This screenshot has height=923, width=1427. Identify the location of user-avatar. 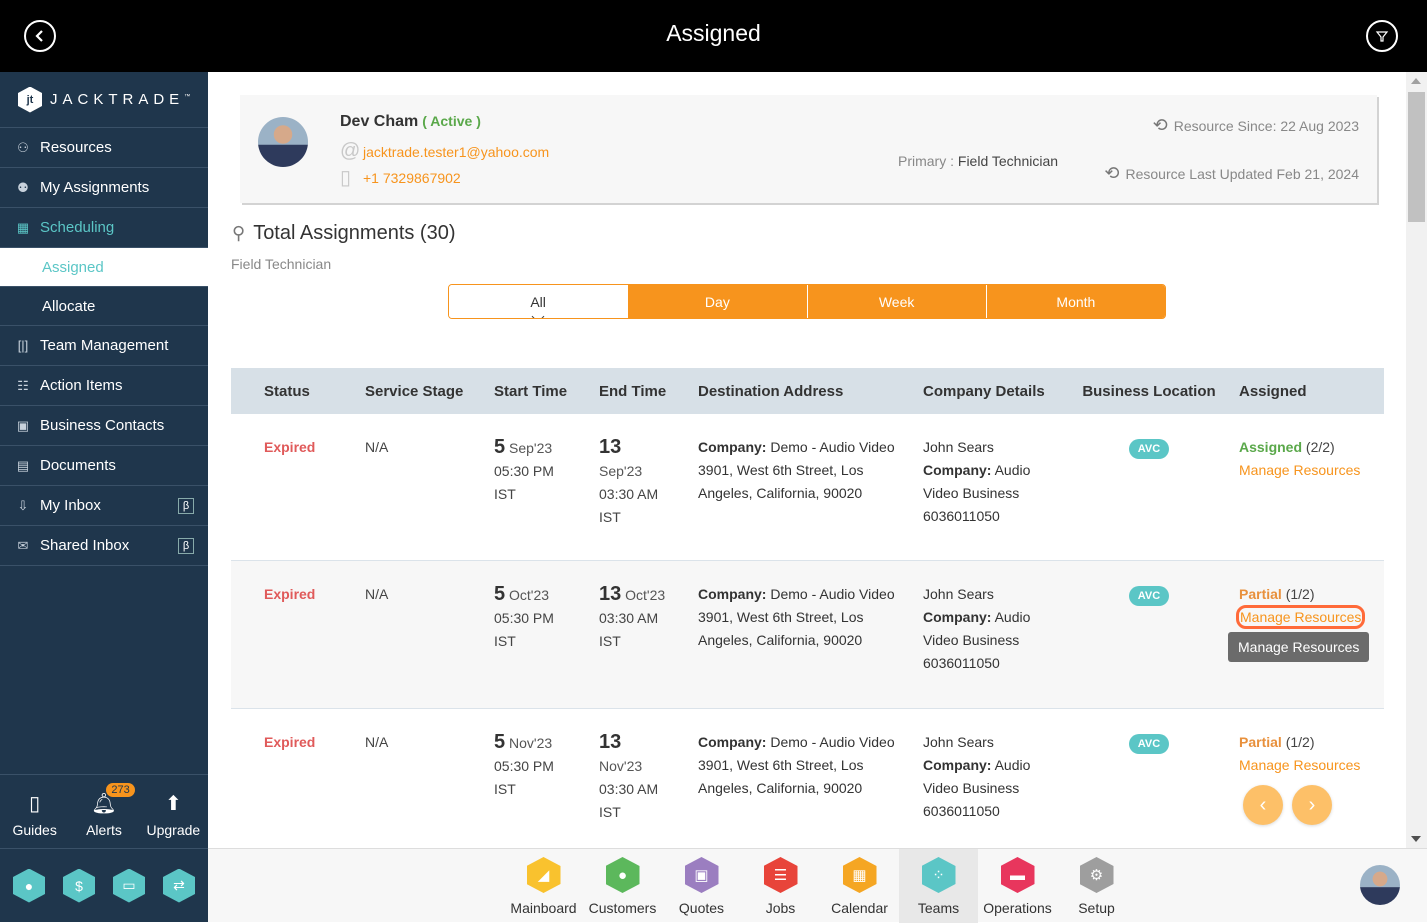
(1380, 885).